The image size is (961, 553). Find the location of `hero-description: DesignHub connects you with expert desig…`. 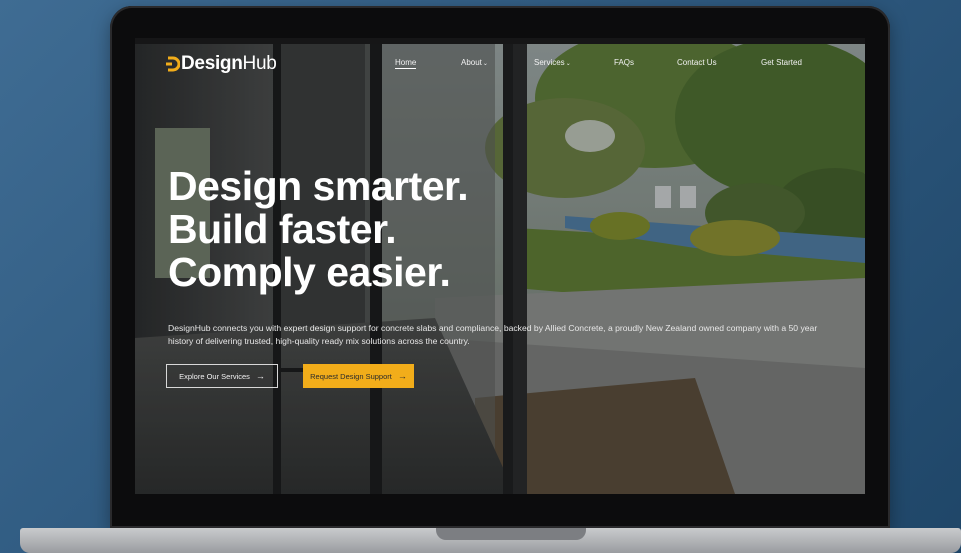

hero-description: DesignHub connects you with expert desig… is located at coordinates (493, 334).